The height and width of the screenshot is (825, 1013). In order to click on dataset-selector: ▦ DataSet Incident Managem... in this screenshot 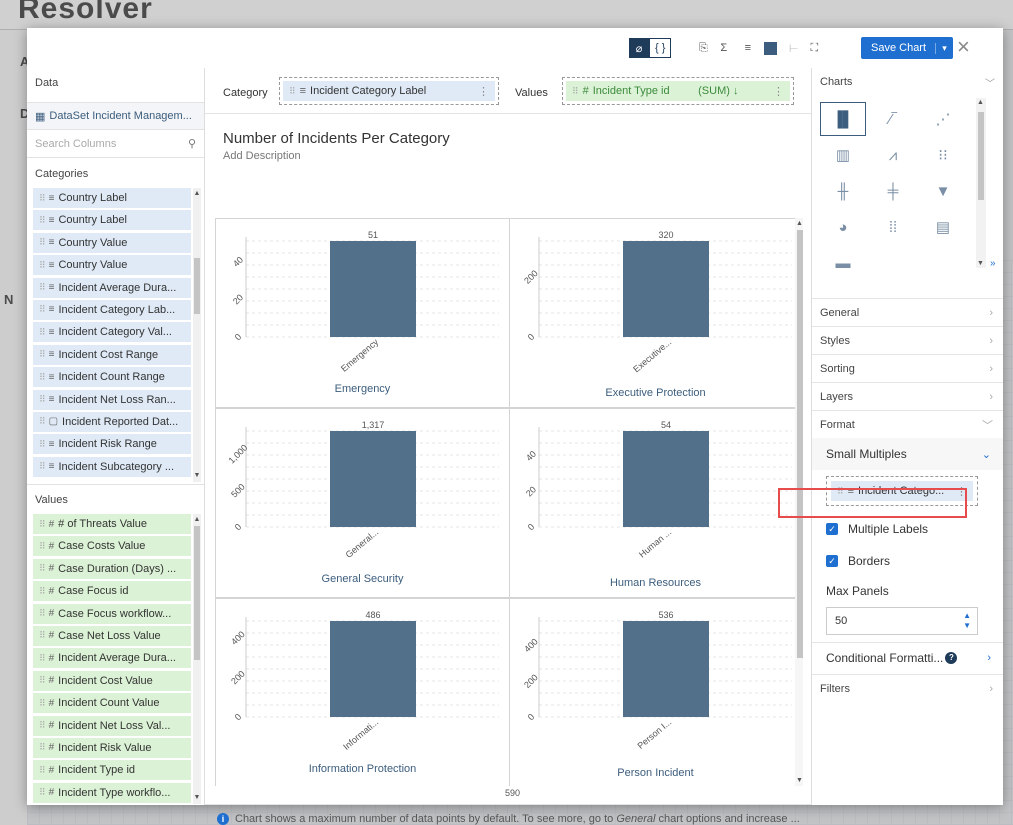, I will do `click(115, 116)`.